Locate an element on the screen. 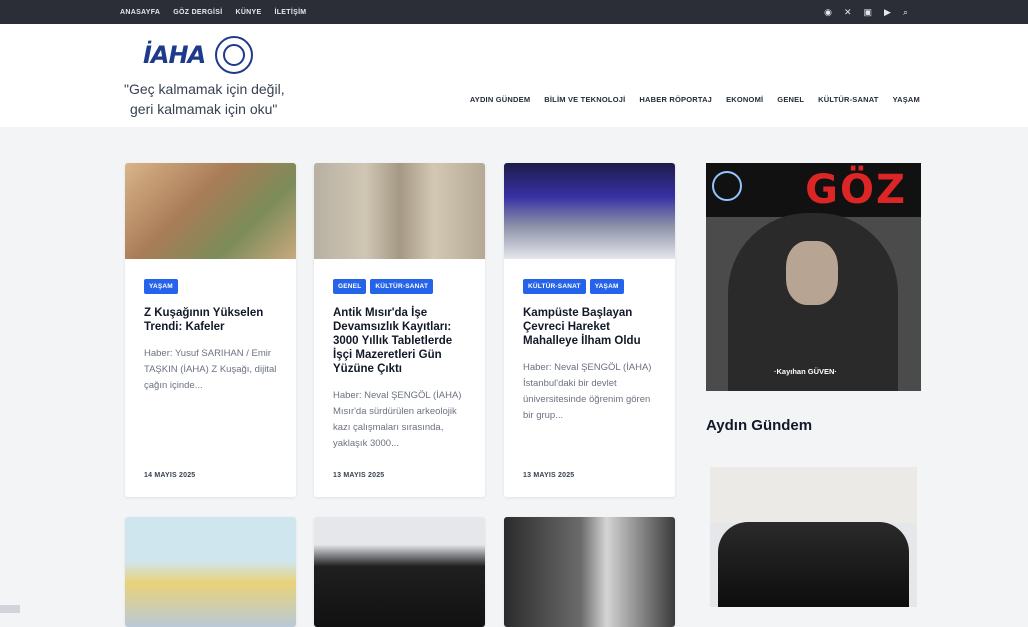  tag-genel: GENEL is located at coordinates (350, 286).